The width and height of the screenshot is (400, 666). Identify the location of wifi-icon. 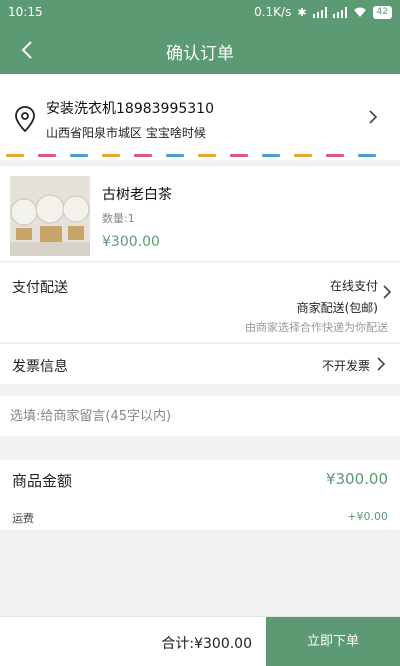
(359, 12).